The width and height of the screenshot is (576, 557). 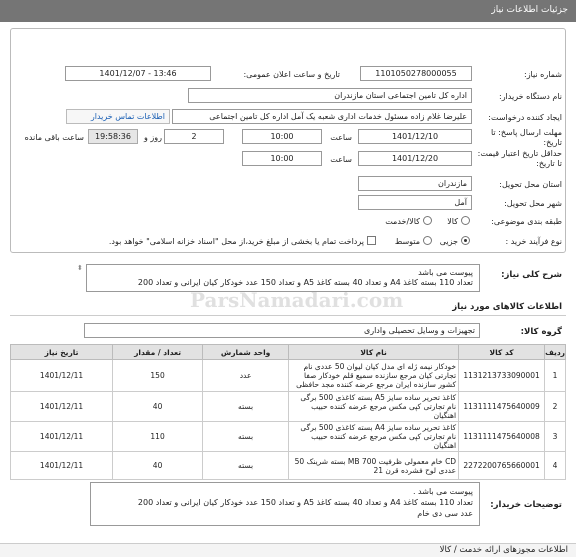 What do you see at coordinates (427, 240) in the screenshot?
I see `process-radio-medium` at bounding box center [427, 240].